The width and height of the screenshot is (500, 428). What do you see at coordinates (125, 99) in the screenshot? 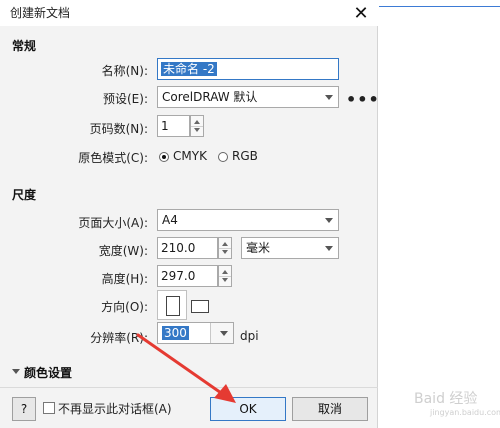
I see `preset-label: 预设(E):` at bounding box center [125, 99].